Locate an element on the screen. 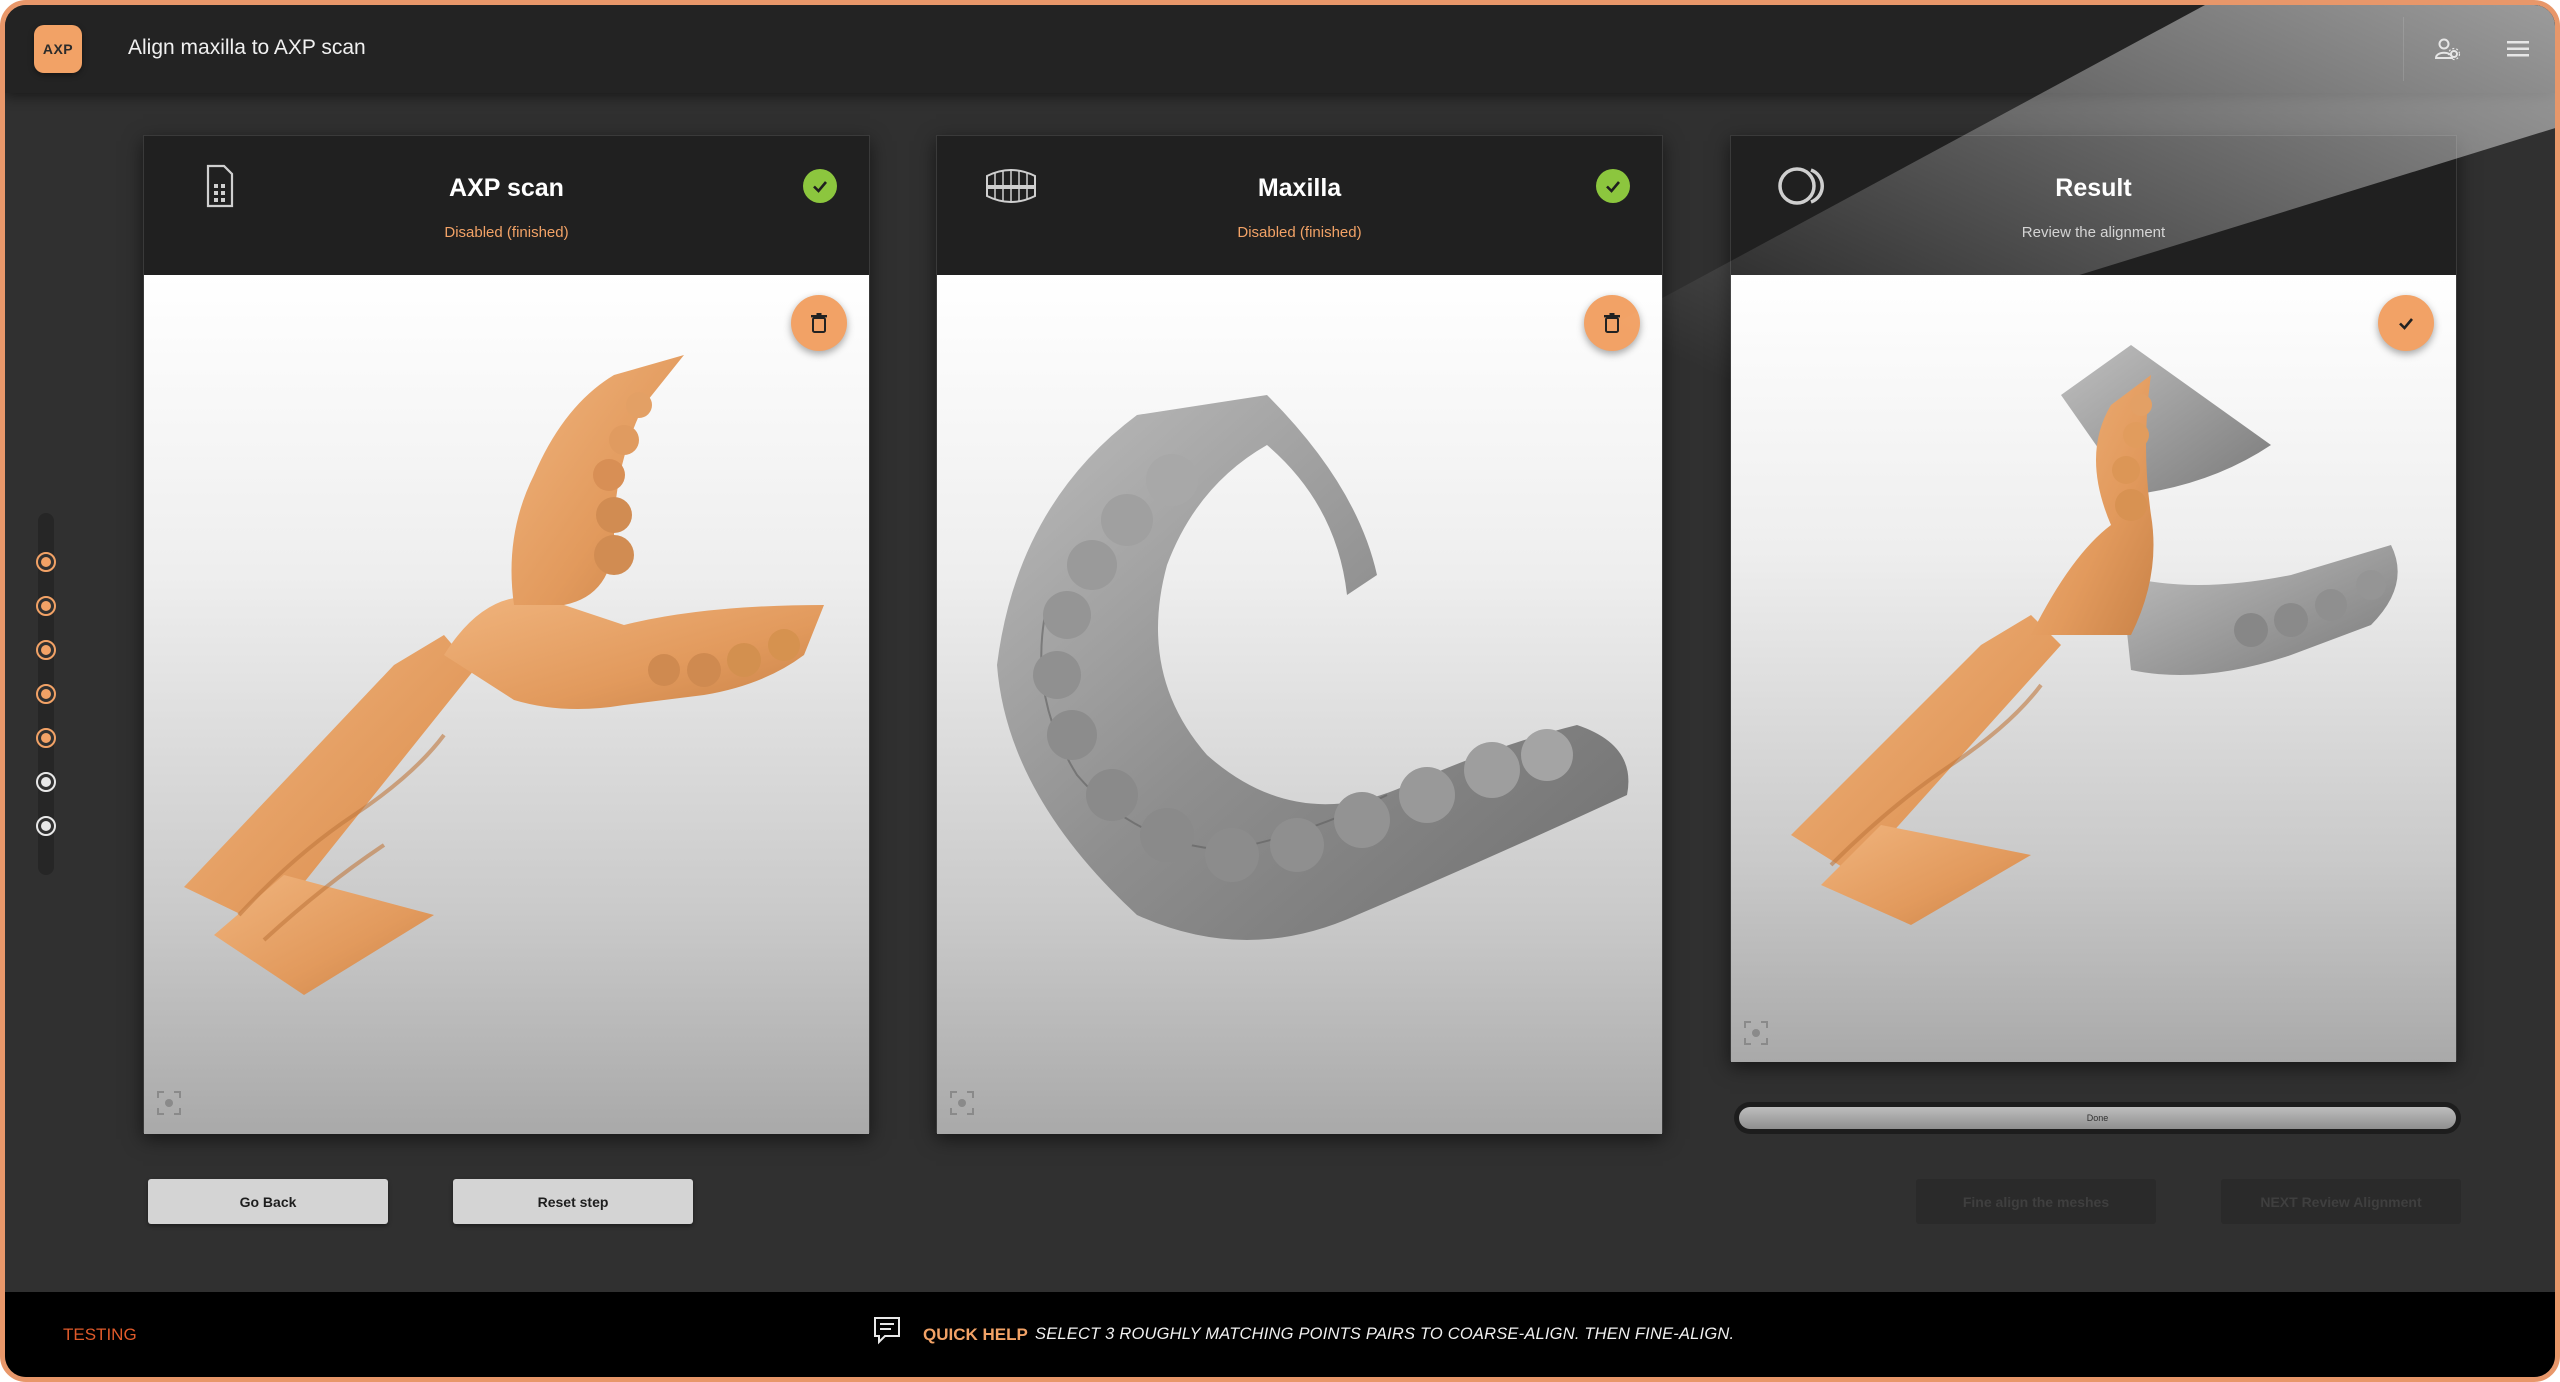 The width and height of the screenshot is (2560, 1382). hamburger-menu-icon is located at coordinates (2518, 49).